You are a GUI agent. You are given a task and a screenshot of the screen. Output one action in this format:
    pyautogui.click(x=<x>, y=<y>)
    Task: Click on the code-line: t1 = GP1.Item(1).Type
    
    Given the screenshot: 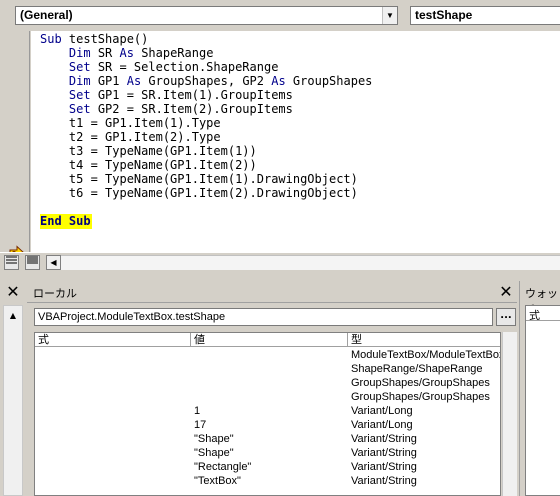 What is the action you would take?
    pyautogui.click(x=206, y=123)
    